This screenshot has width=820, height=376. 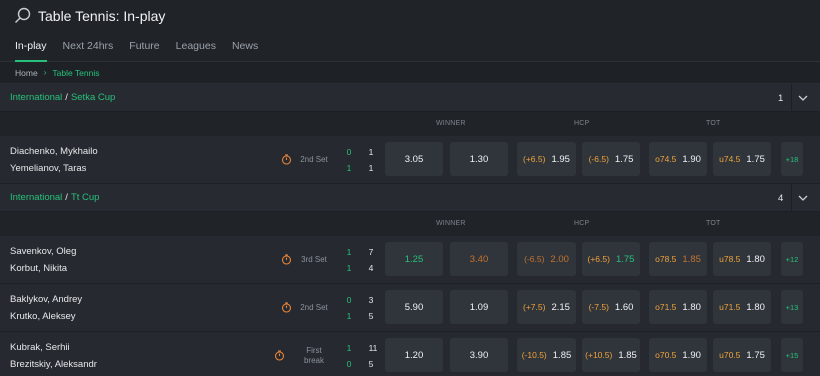 What do you see at coordinates (792, 259) in the screenshot?
I see `more-markets-button: +12` at bounding box center [792, 259].